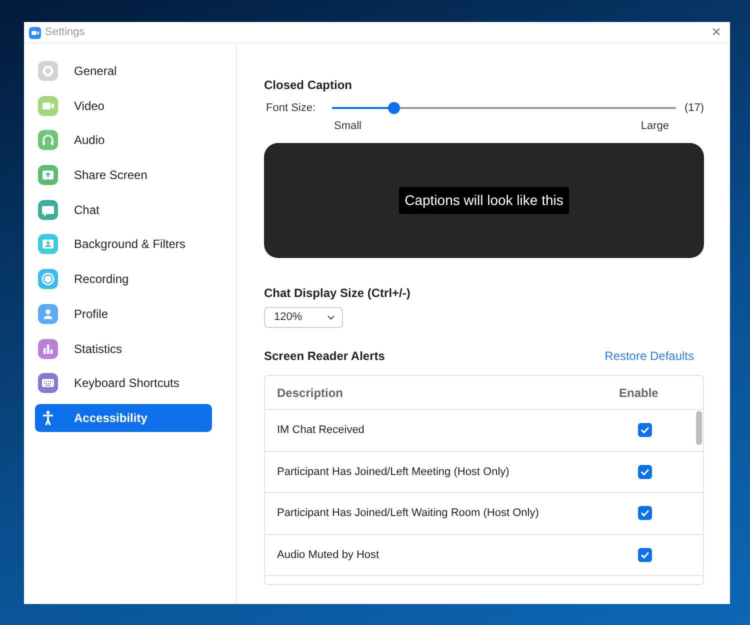  I want to click on alert-description: IM Chat Received, so click(321, 430).